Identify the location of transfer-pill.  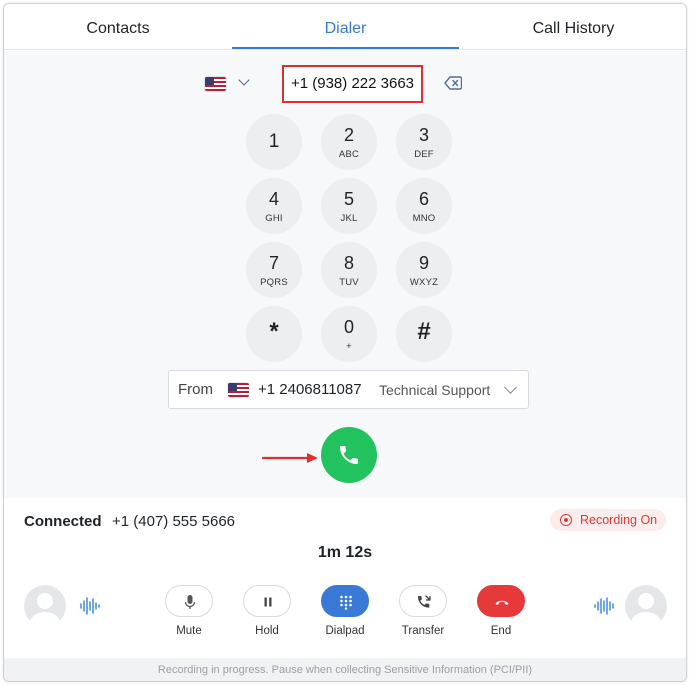
(423, 601).